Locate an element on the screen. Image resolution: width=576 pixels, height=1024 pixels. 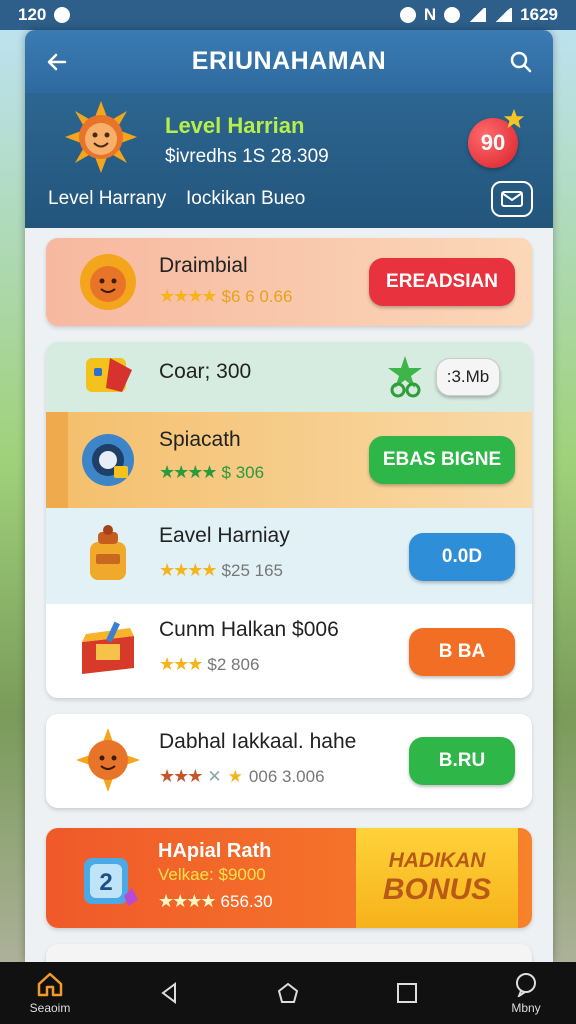
status-bar: 120 N 1629 is located at coordinates (288, 15).